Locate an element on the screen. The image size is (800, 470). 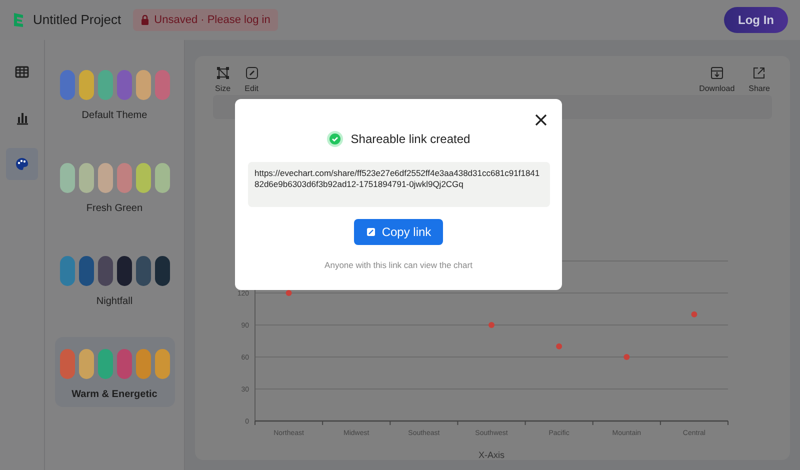
x-axis-title: X-Axis is located at coordinates (491, 455).